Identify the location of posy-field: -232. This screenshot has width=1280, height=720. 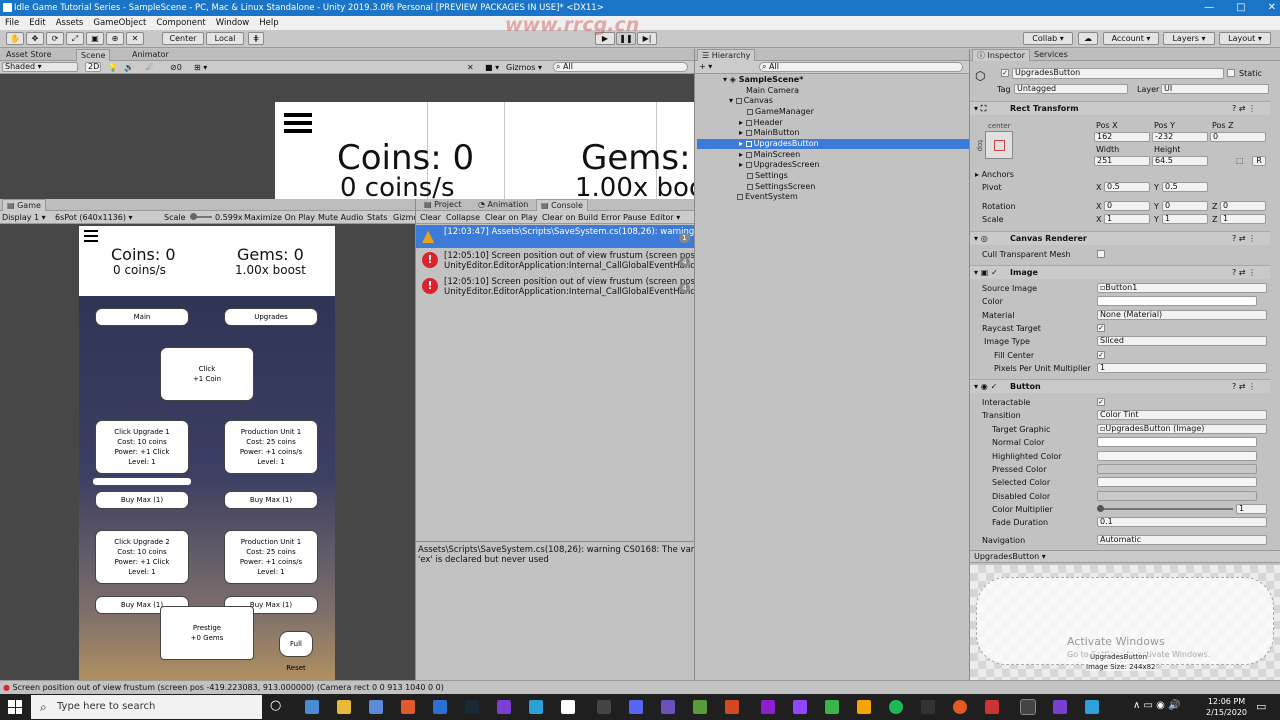
(1180, 137).